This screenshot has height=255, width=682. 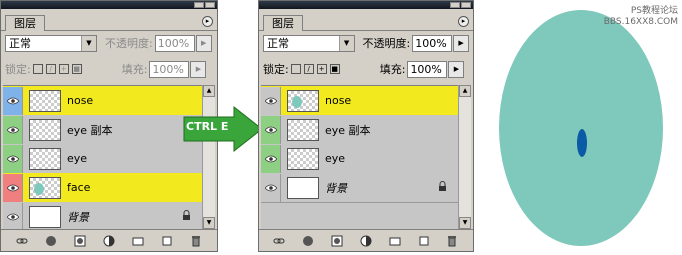 What do you see at coordinates (654, 11) in the screenshot?
I see `watermark-line1: PS教程论坛` at bounding box center [654, 11].